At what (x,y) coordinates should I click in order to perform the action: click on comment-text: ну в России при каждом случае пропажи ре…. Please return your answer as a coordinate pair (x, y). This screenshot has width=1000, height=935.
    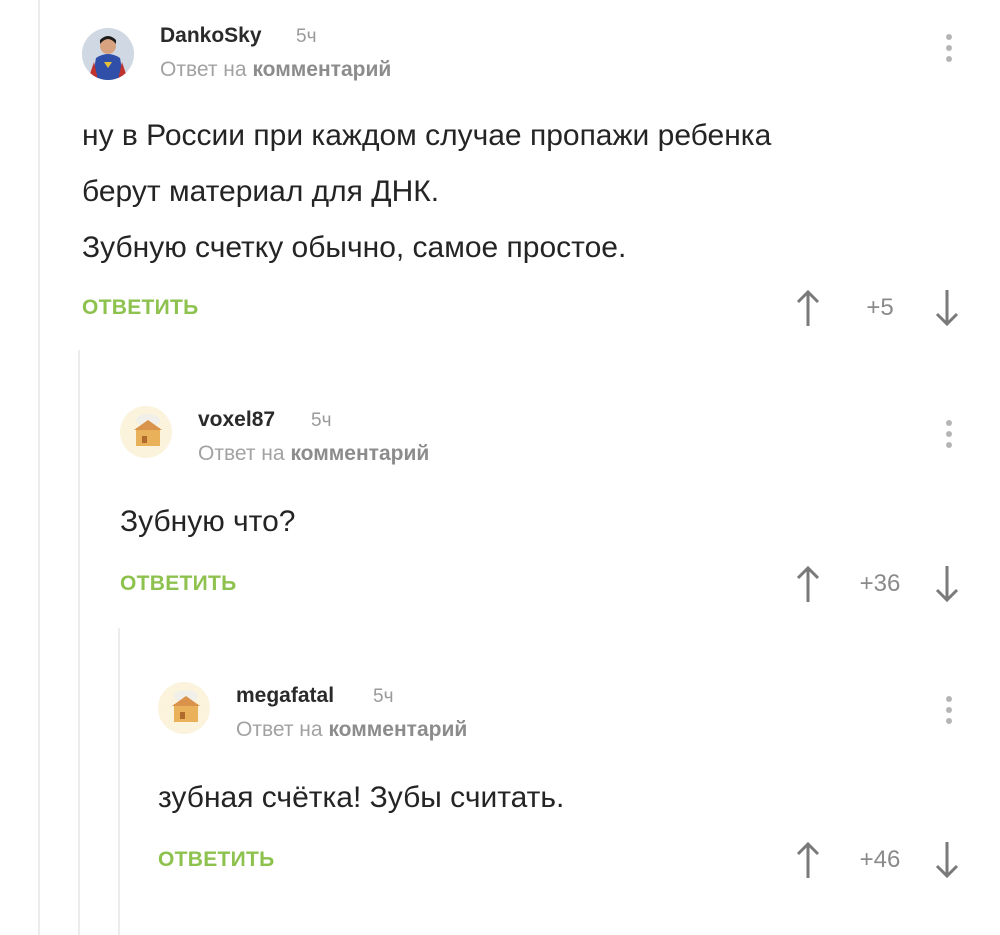
    Looking at the image, I should click on (426, 192).